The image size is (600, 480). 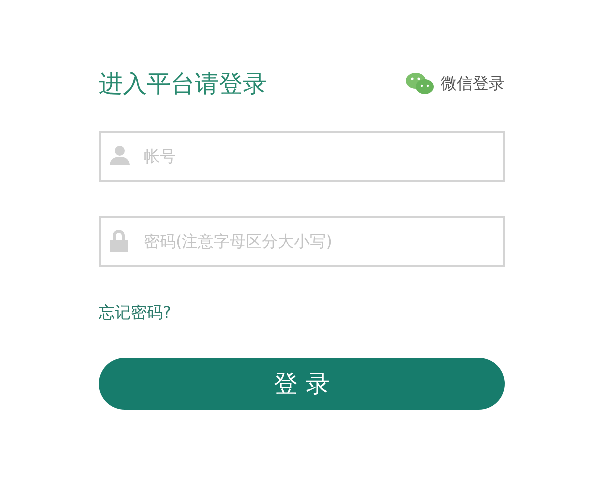 What do you see at coordinates (455, 84) in the screenshot?
I see `wechat-login-link: 微信登录` at bounding box center [455, 84].